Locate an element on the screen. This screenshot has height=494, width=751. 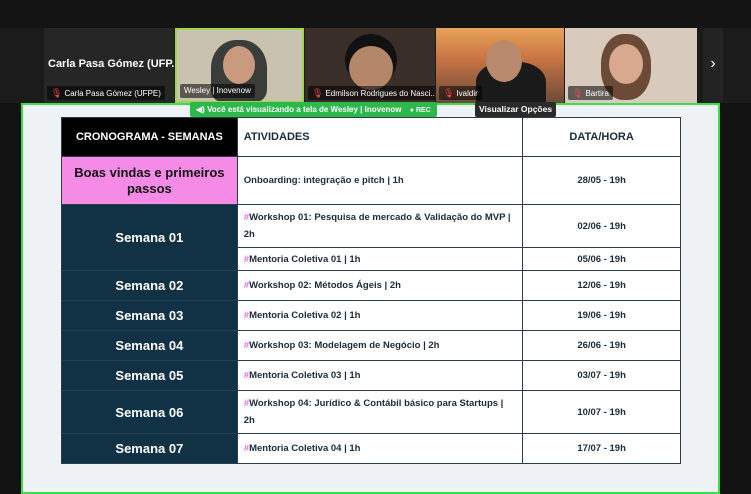
date-cell: 19/06 - 19h is located at coordinates (601, 315).